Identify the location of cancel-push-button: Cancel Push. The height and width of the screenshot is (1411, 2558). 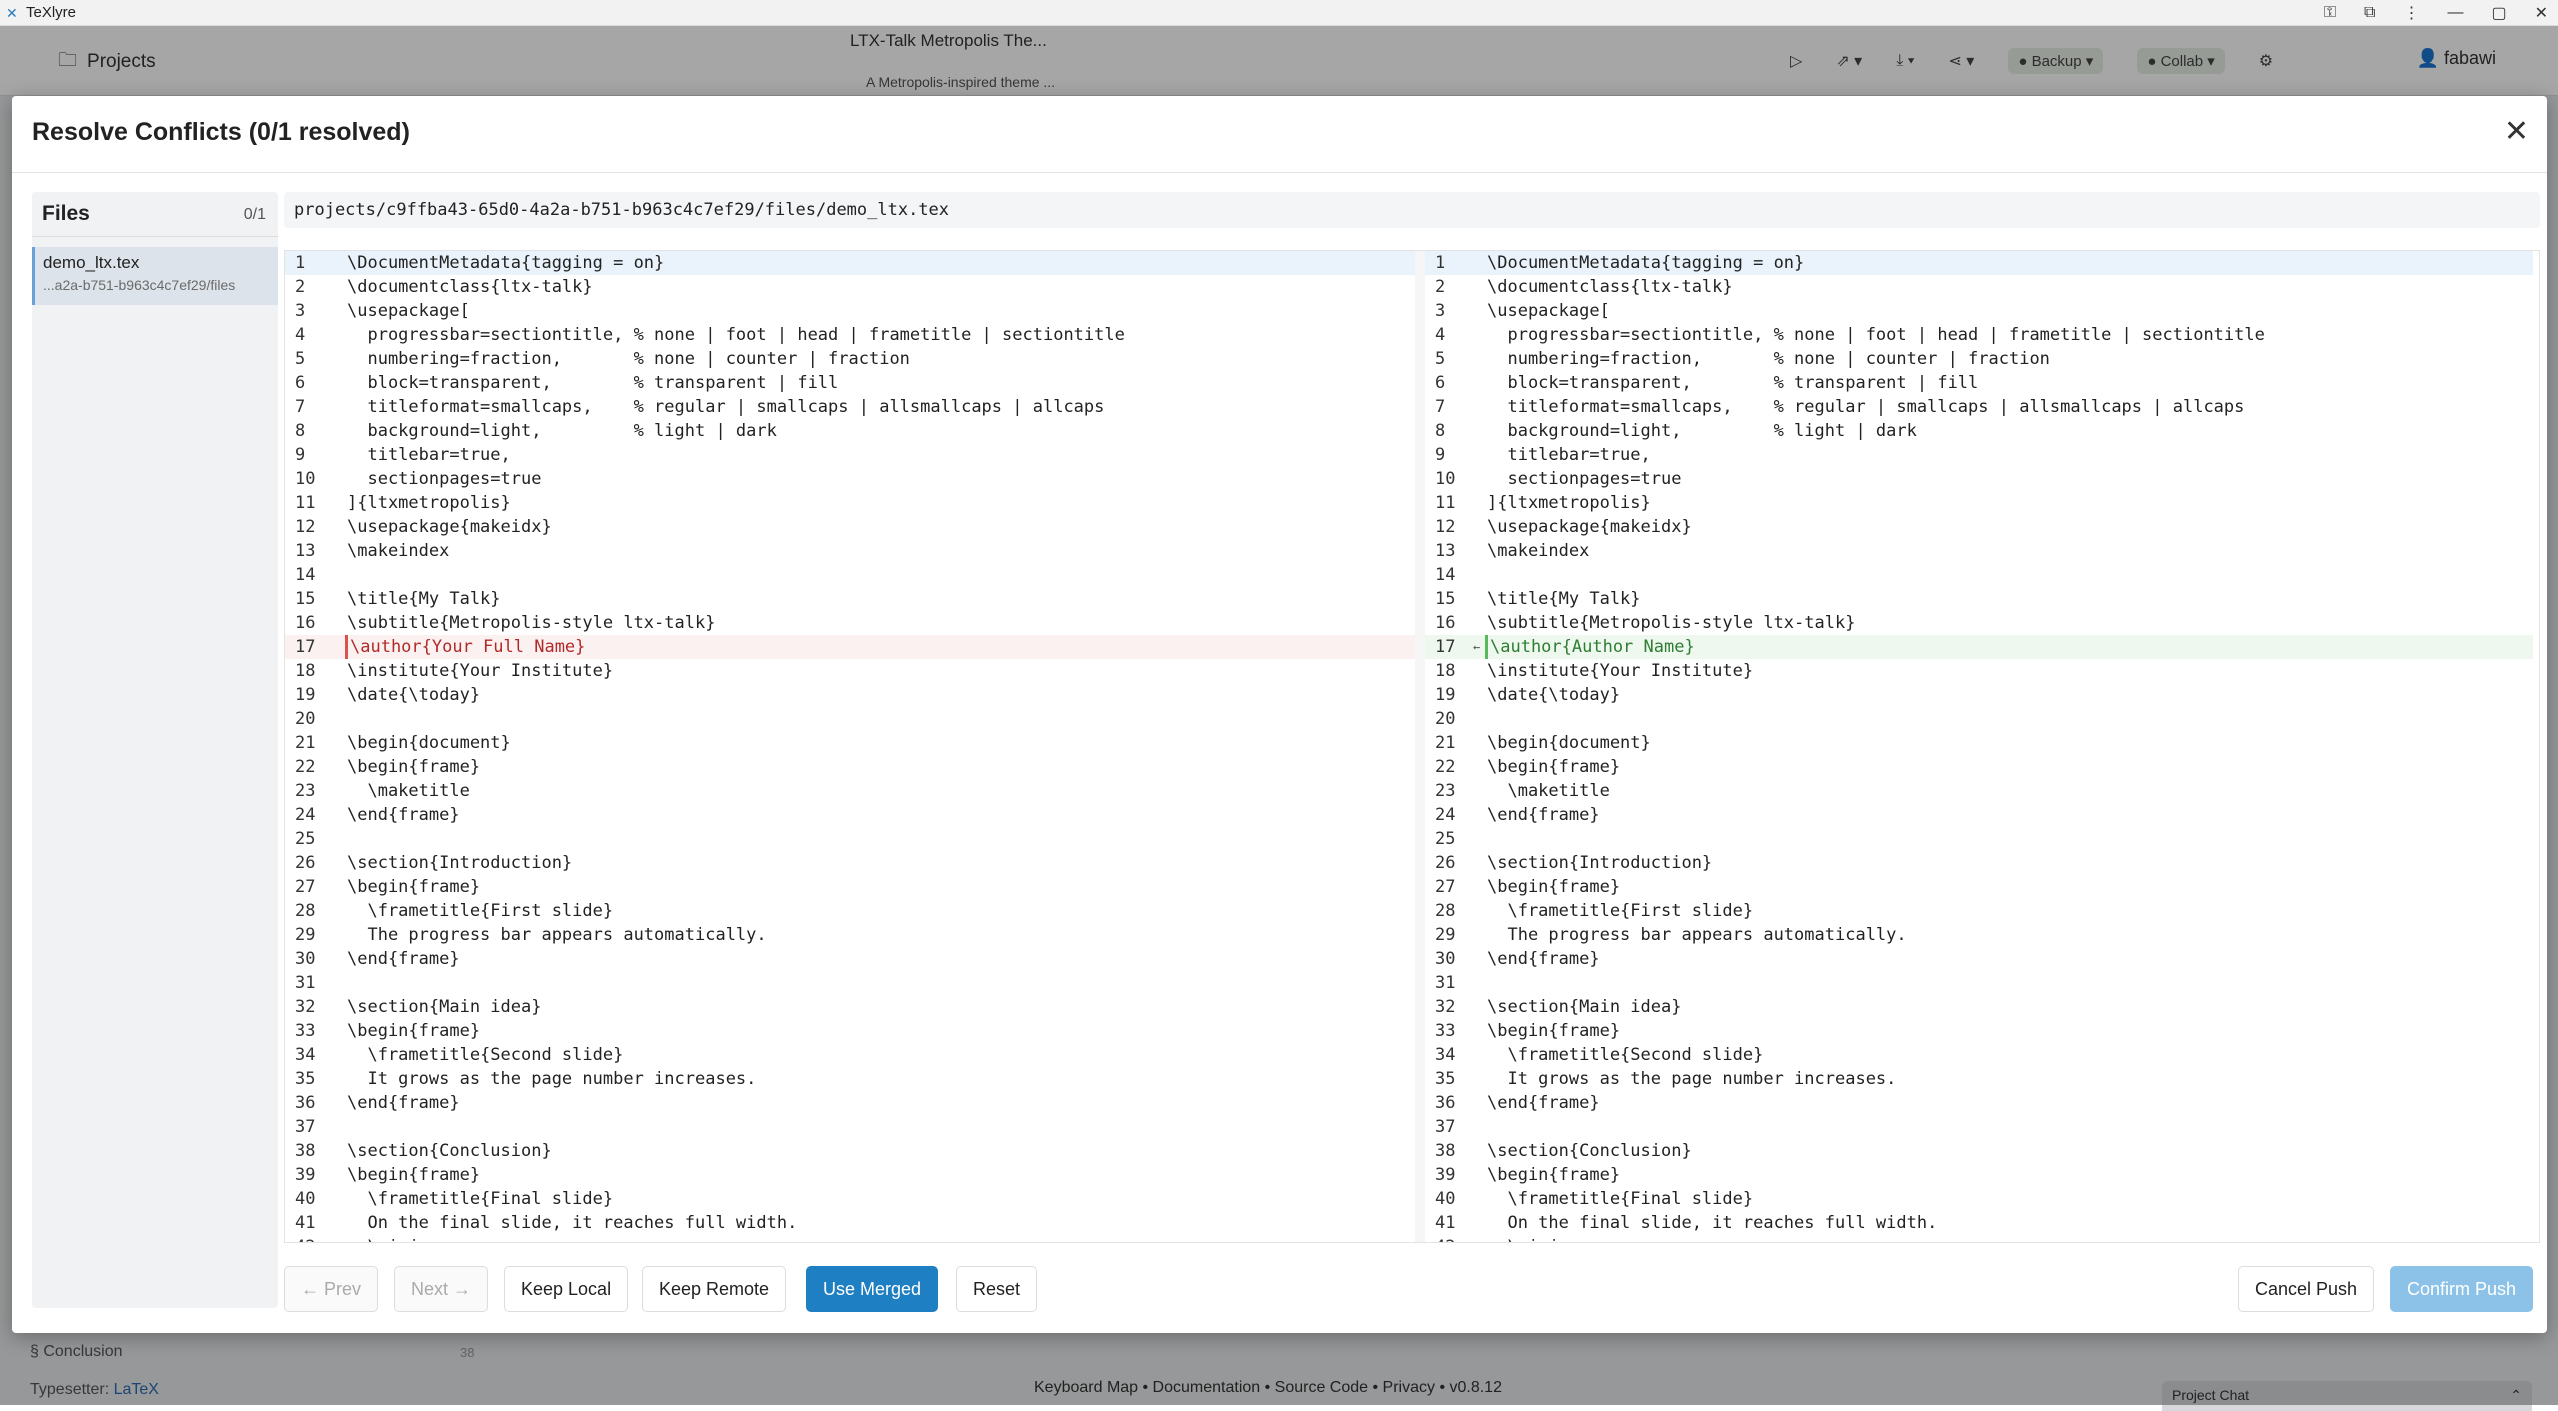
(2306, 1289).